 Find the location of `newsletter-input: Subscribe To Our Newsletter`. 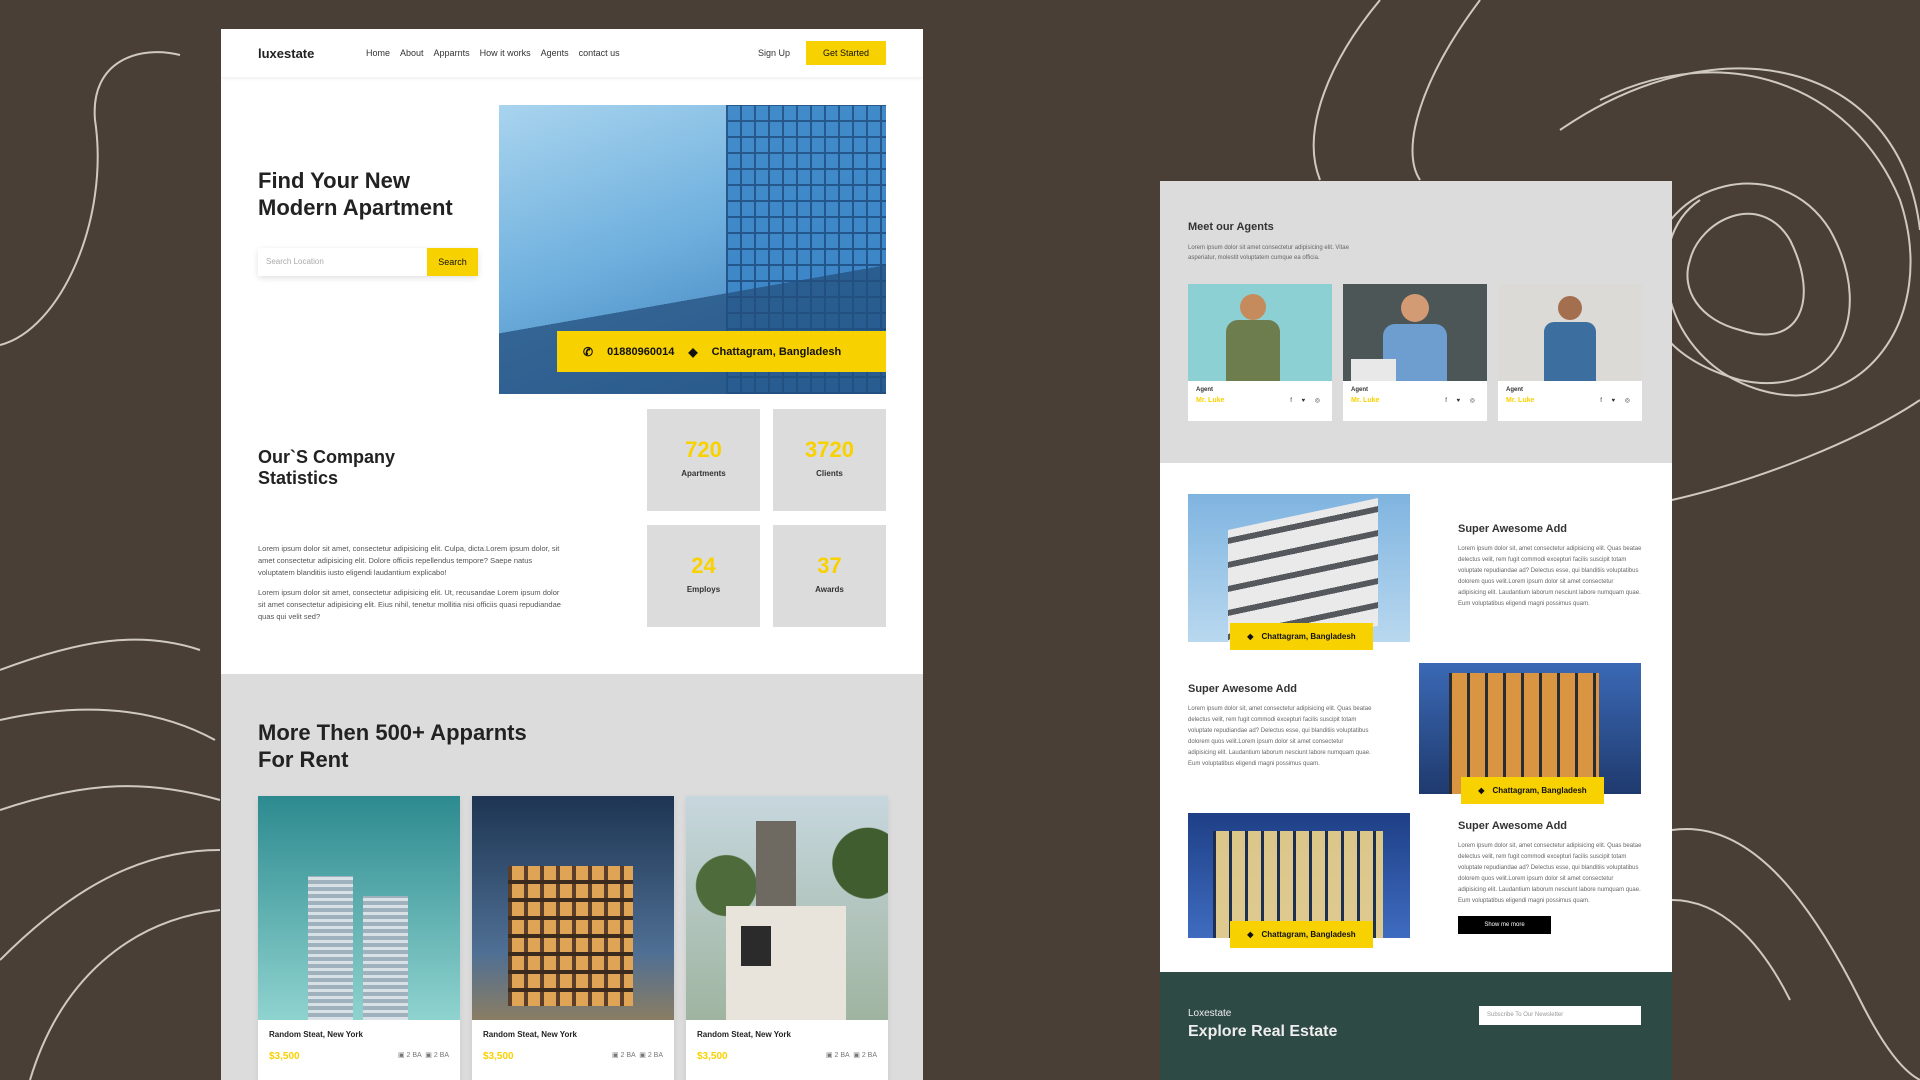

newsletter-input: Subscribe To Our Newsletter is located at coordinates (1560, 1015).